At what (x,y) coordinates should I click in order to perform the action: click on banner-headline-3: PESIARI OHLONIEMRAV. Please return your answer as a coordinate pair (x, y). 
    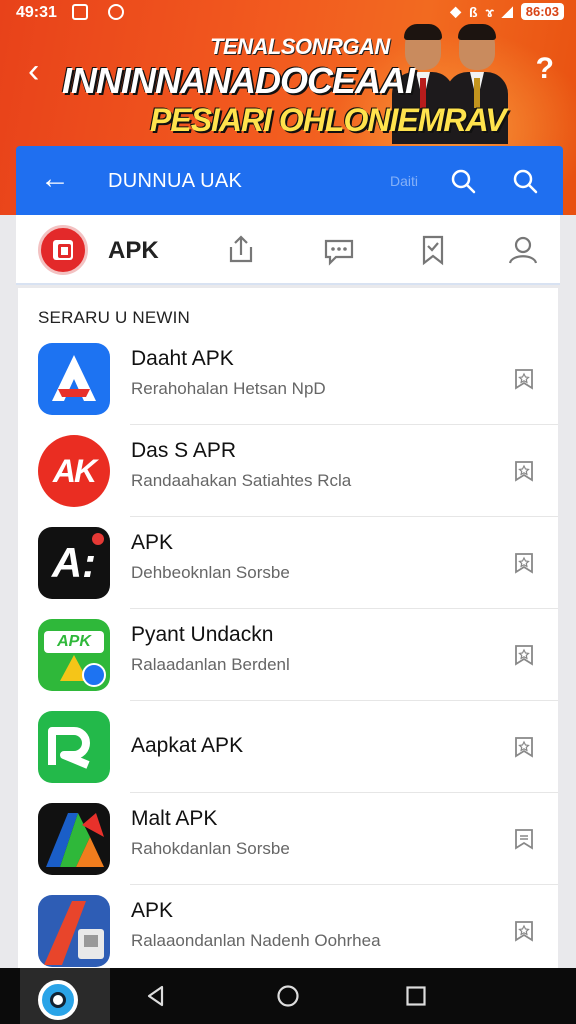
    Looking at the image, I should click on (328, 120).